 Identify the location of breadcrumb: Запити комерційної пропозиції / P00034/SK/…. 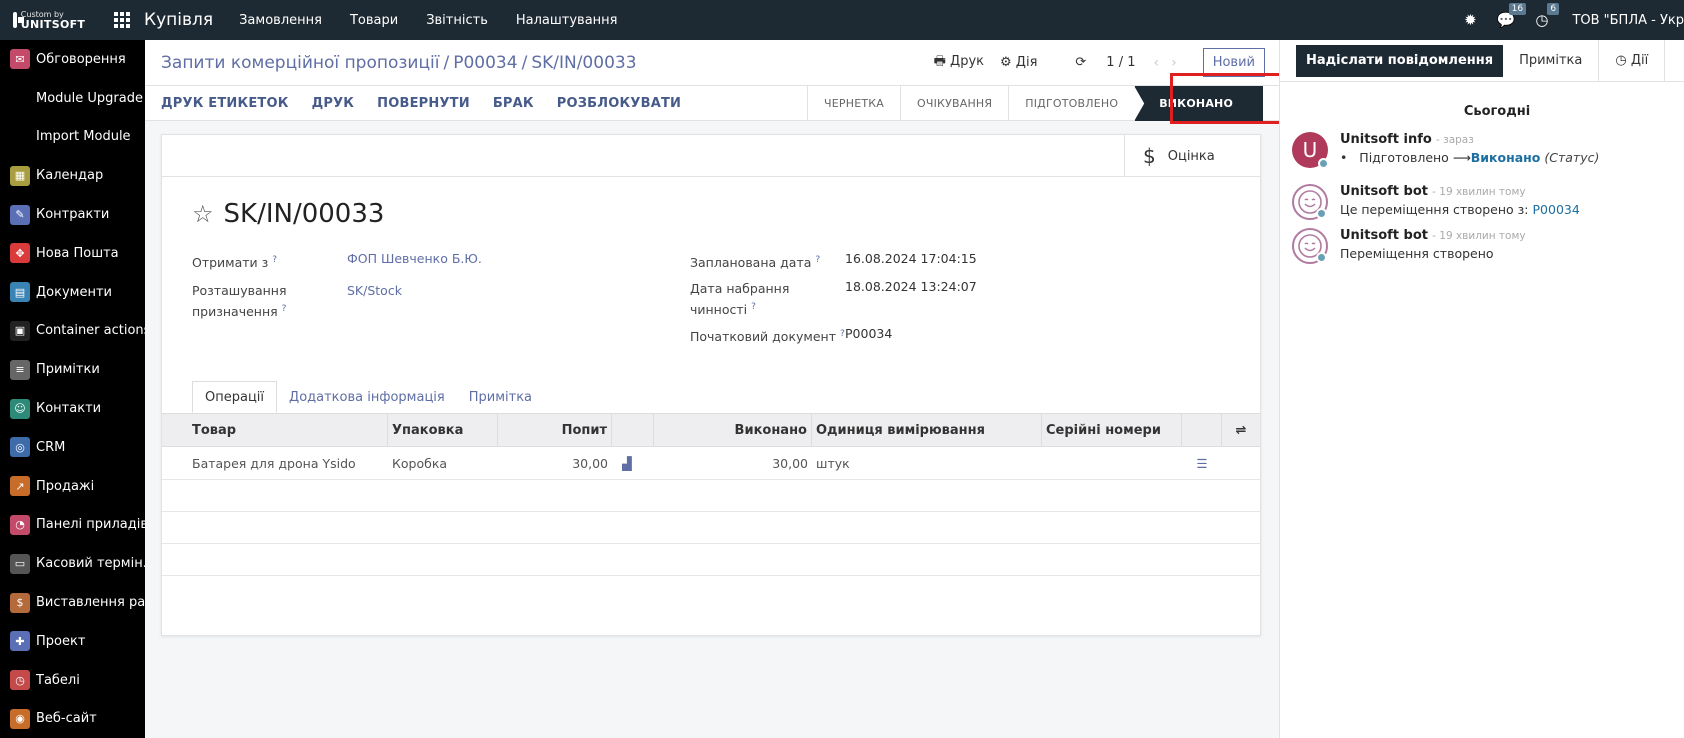
(399, 62).